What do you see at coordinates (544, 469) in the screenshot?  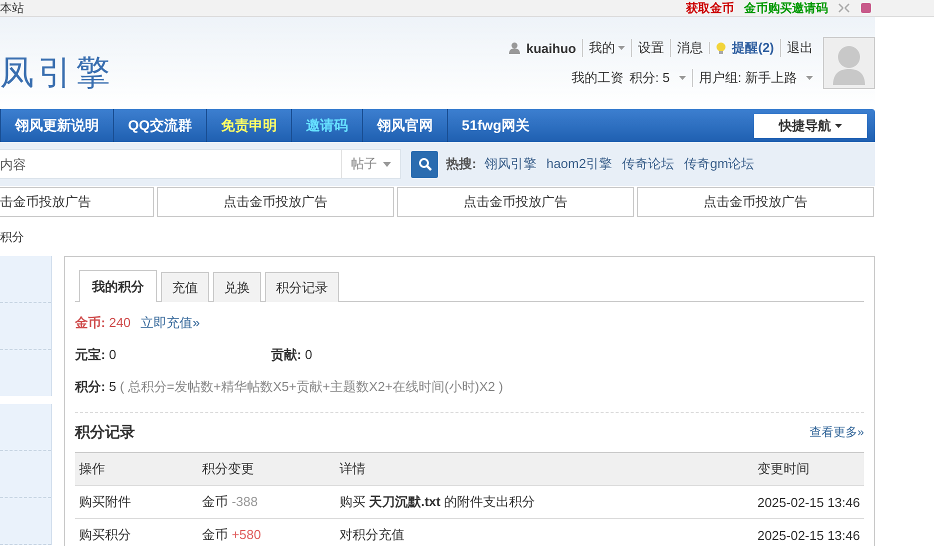 I see `column-header: 详情` at bounding box center [544, 469].